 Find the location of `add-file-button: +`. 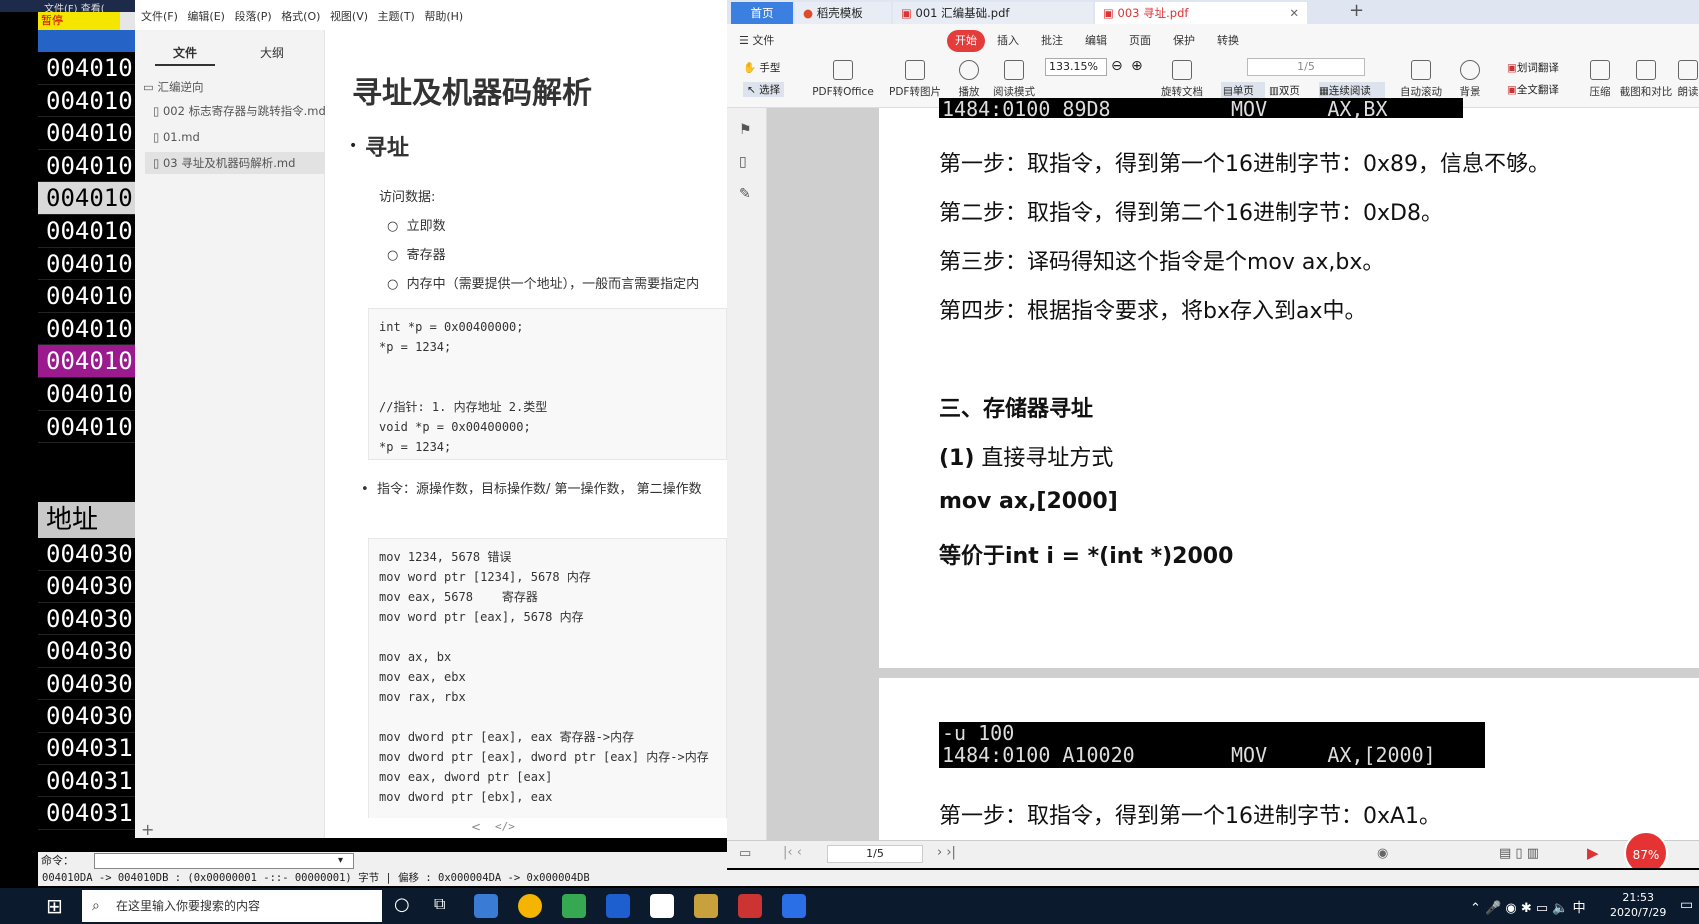

add-file-button: + is located at coordinates (147, 829).